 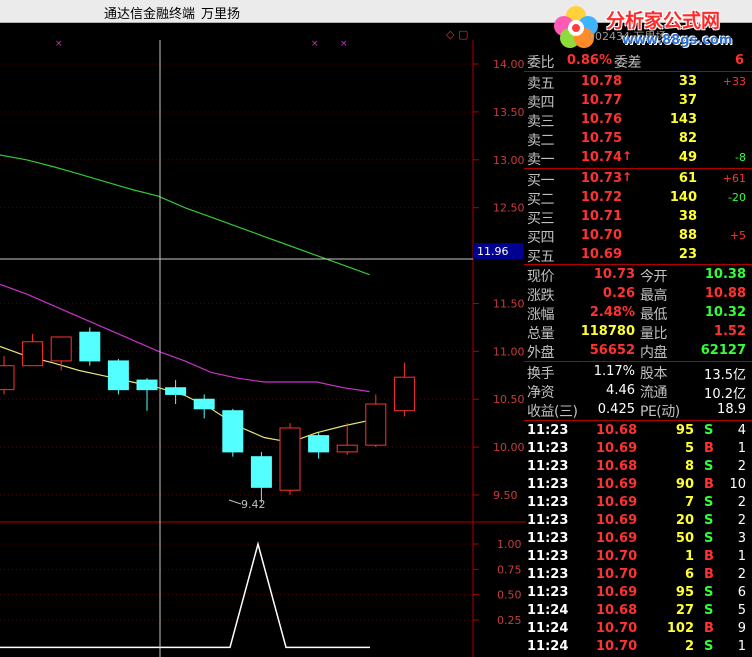 What do you see at coordinates (628, 63) in the screenshot?
I see `weicha-label: 委差` at bounding box center [628, 63].